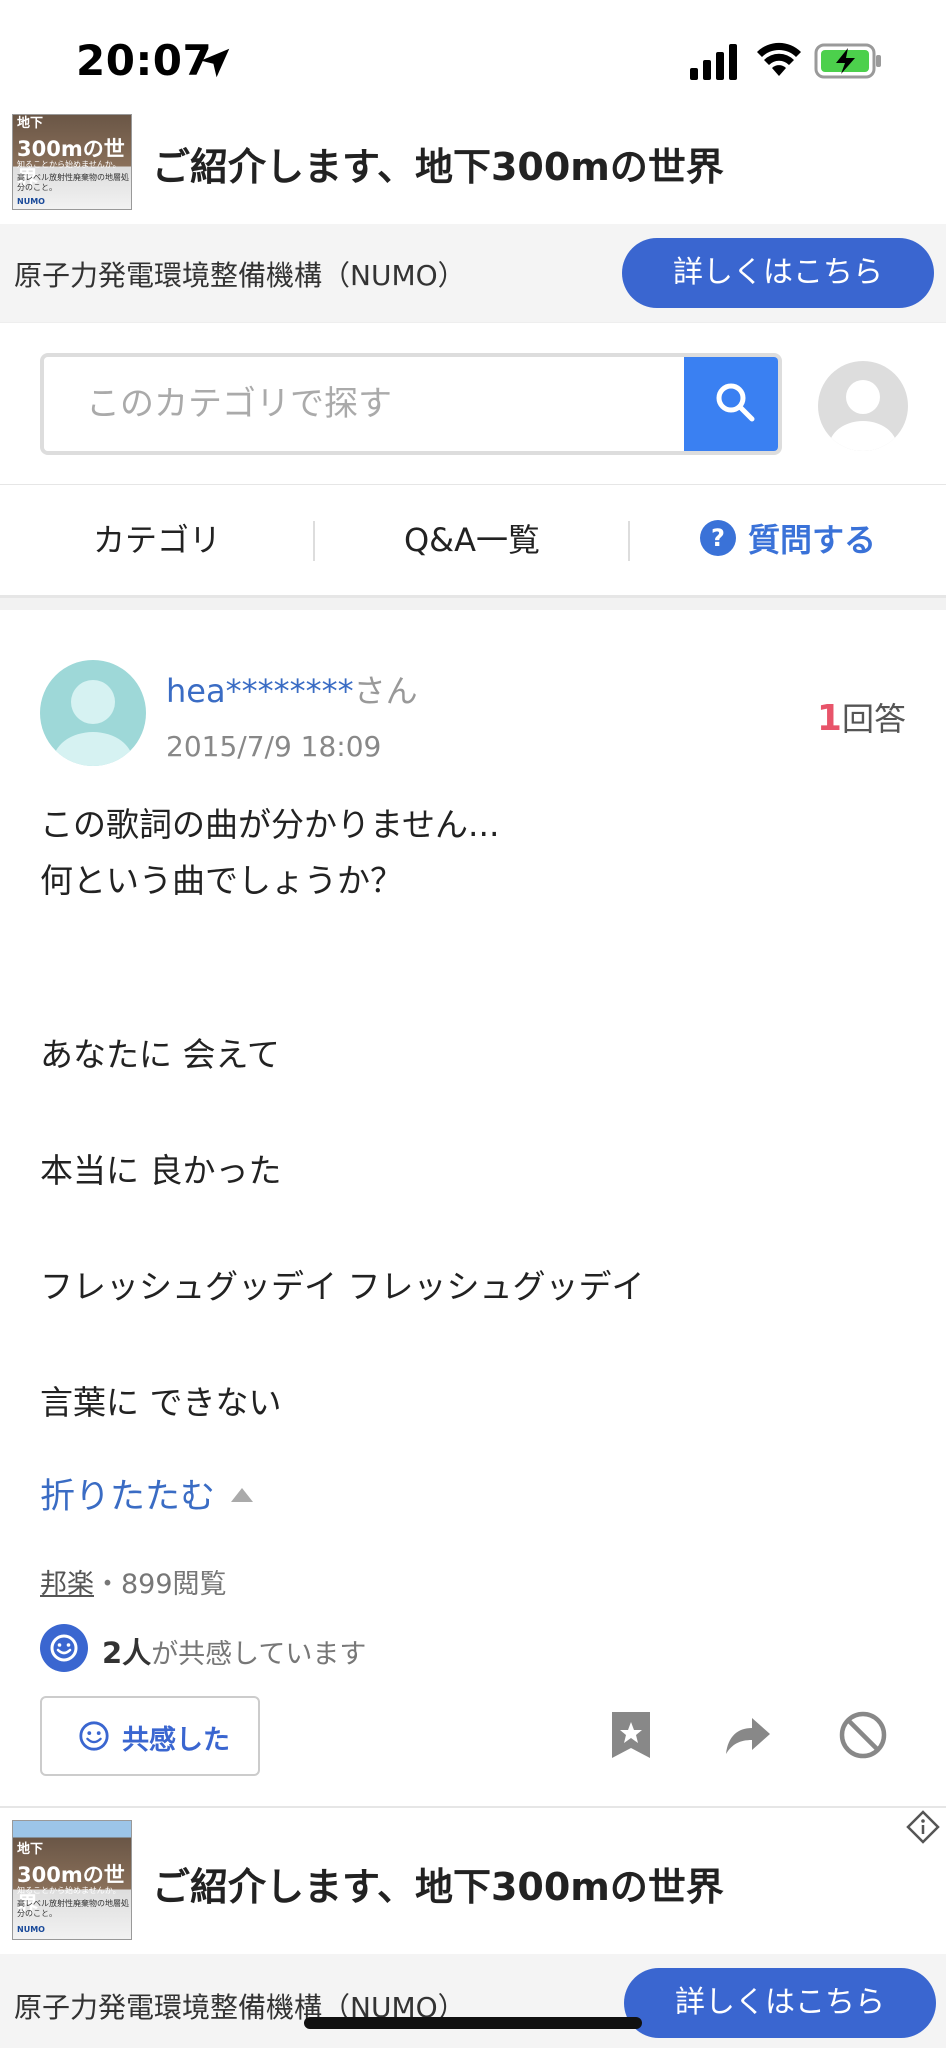 The image size is (946, 2048). I want to click on search-box, so click(411, 404).